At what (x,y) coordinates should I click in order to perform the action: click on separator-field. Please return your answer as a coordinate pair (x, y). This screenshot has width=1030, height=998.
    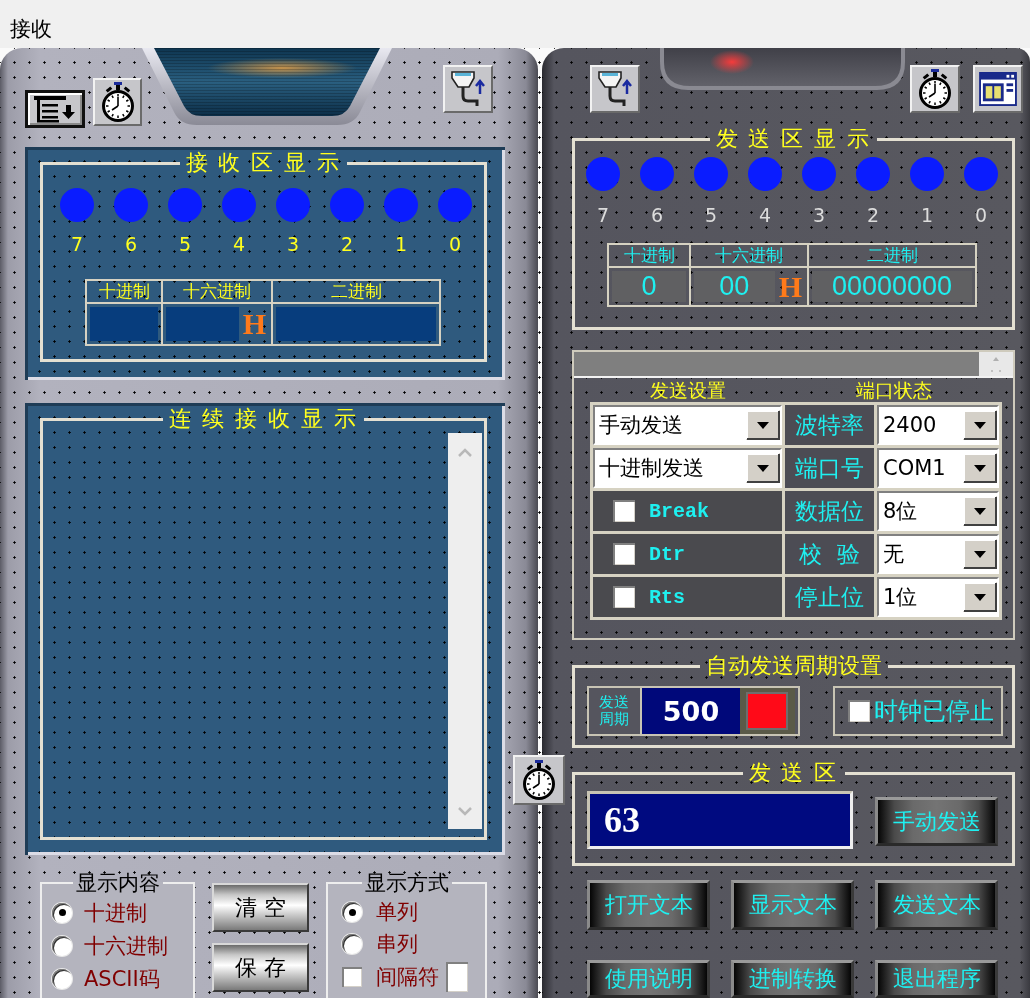
    Looking at the image, I should click on (457, 977).